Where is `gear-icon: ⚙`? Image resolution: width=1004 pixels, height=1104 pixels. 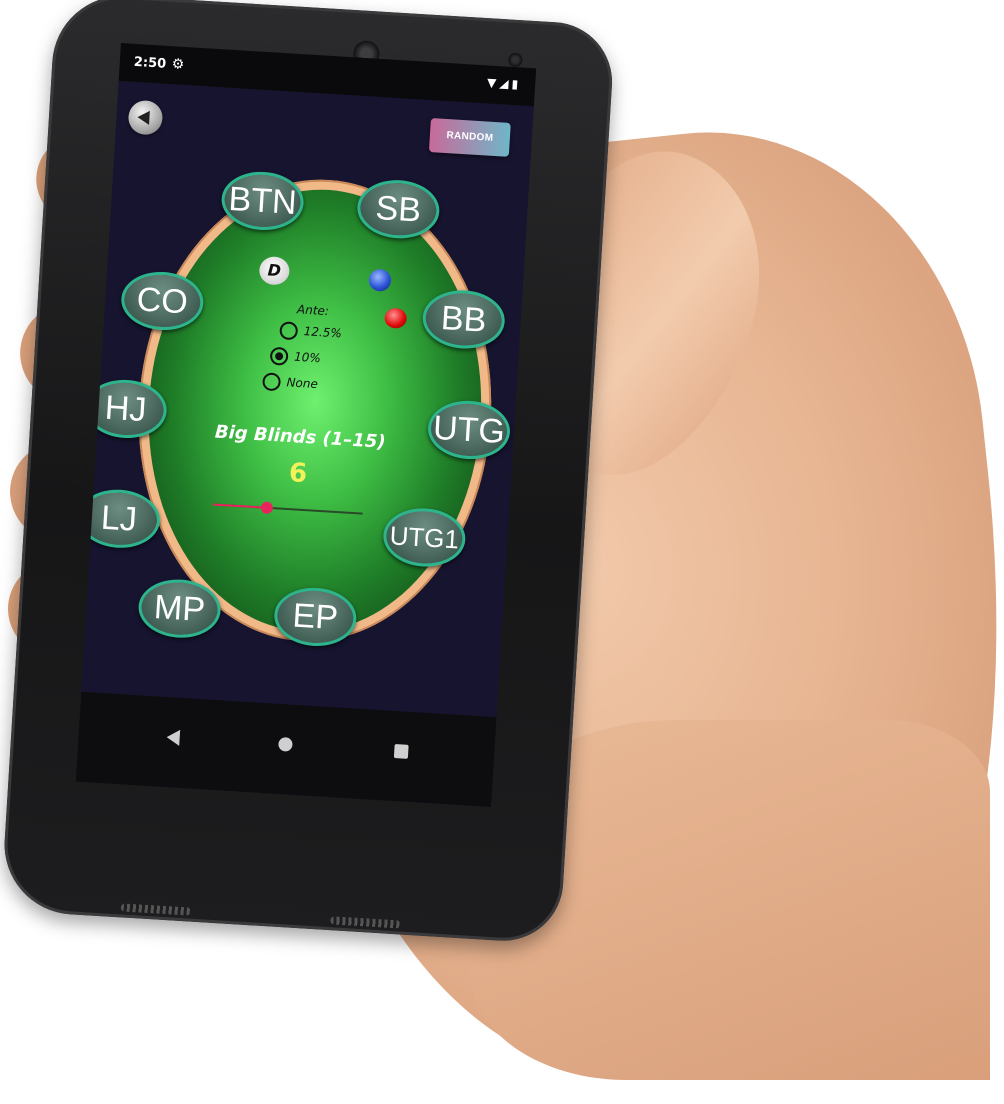
gear-icon: ⚙ is located at coordinates (178, 64).